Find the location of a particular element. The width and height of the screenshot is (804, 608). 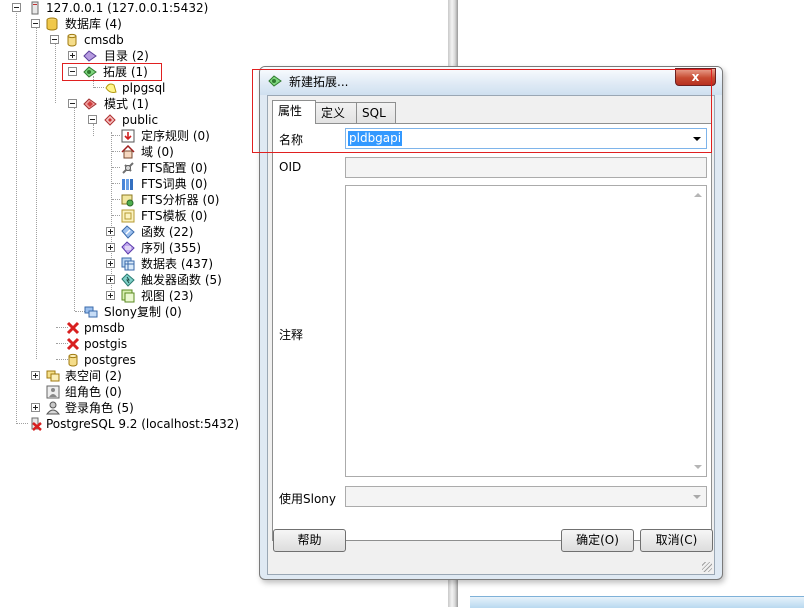

tree-item-tables: 数据表 (437) is located at coordinates (110, 264).